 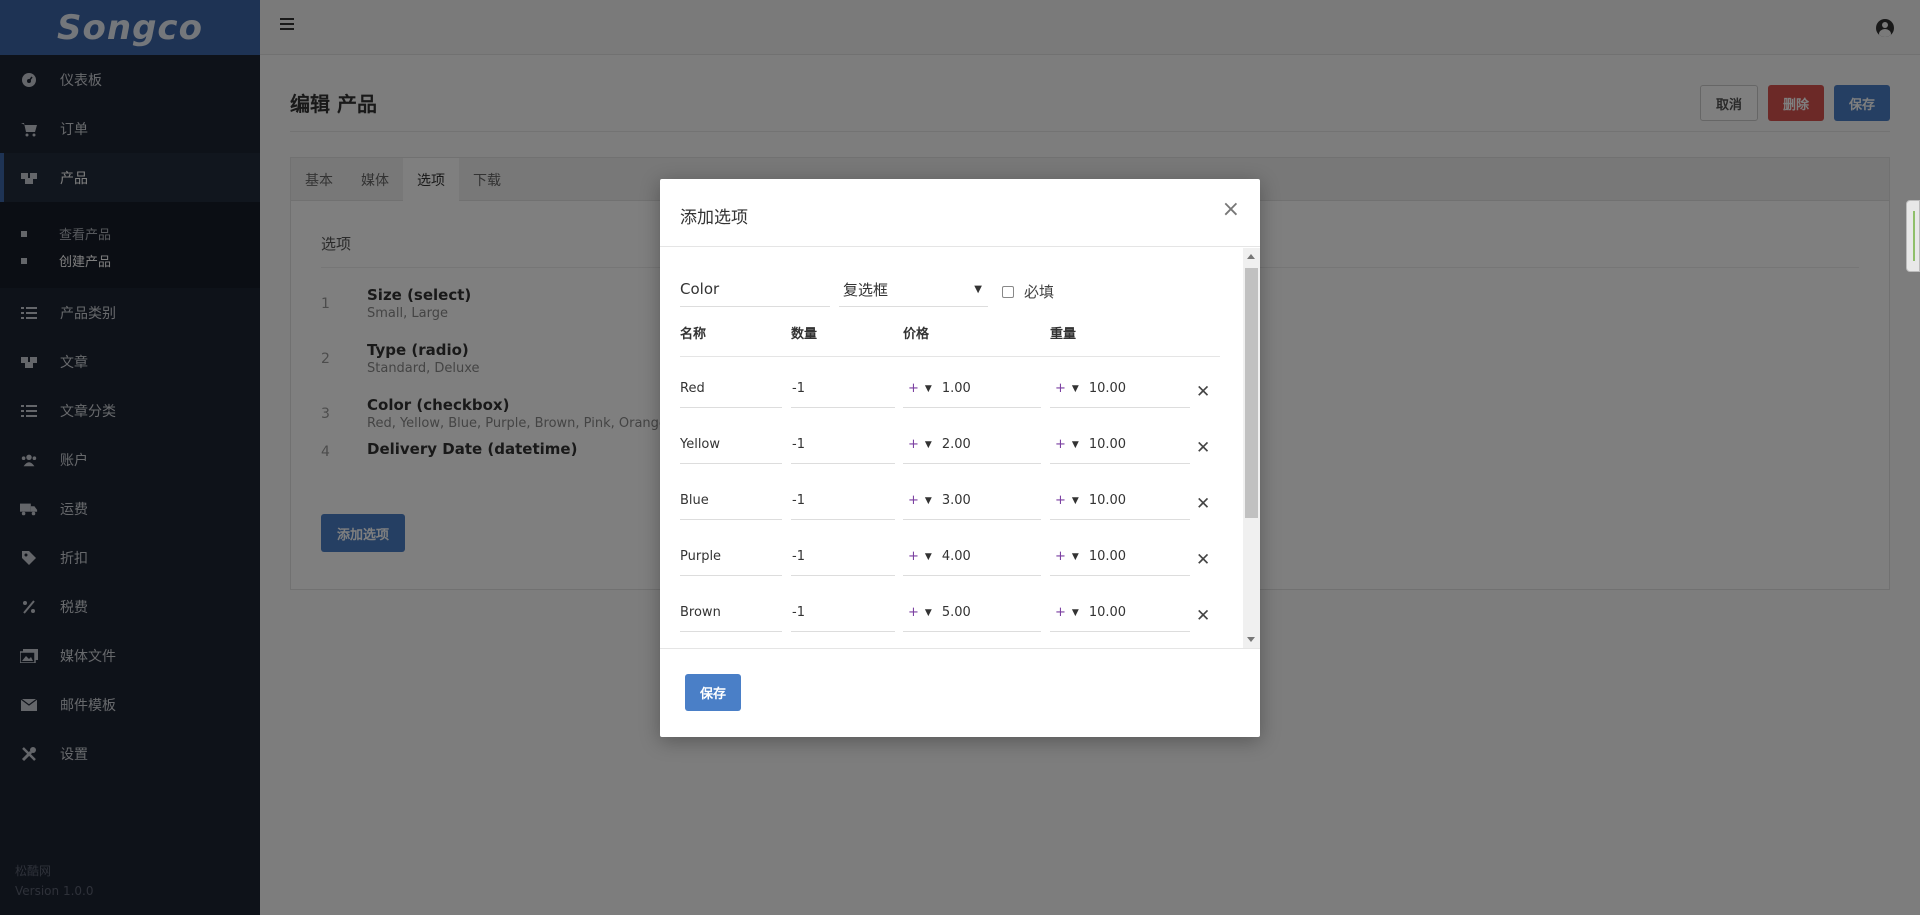 What do you see at coordinates (972, 445) in the screenshot?
I see `value-price-field: + ▼ 2.00` at bounding box center [972, 445].